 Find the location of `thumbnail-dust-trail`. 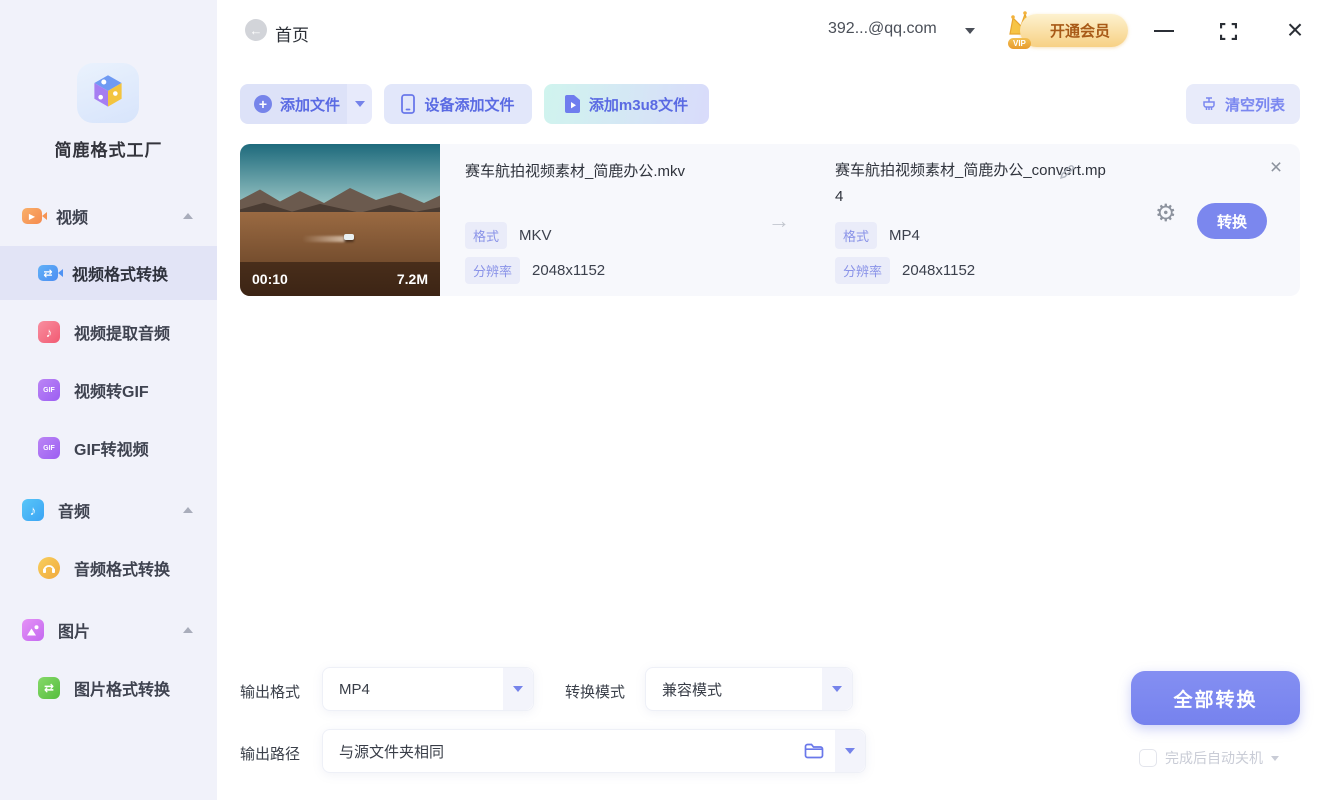

thumbnail-dust-trail is located at coordinates (324, 239).